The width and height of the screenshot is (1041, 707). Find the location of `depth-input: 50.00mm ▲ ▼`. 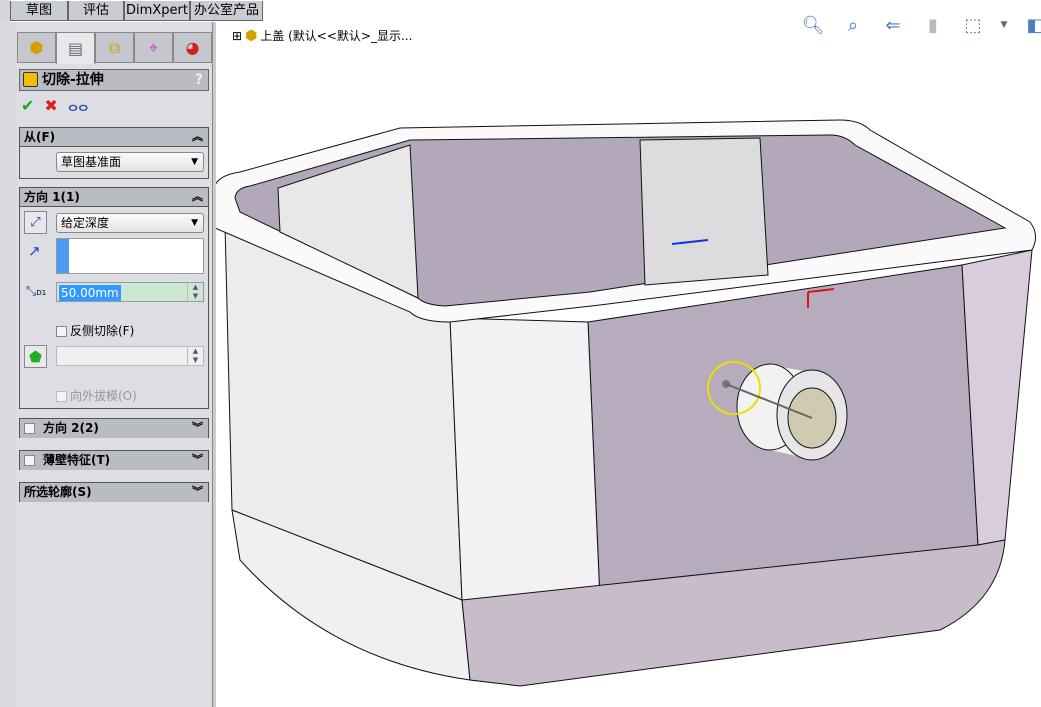

depth-input: 50.00mm ▲ ▼ is located at coordinates (130, 292).